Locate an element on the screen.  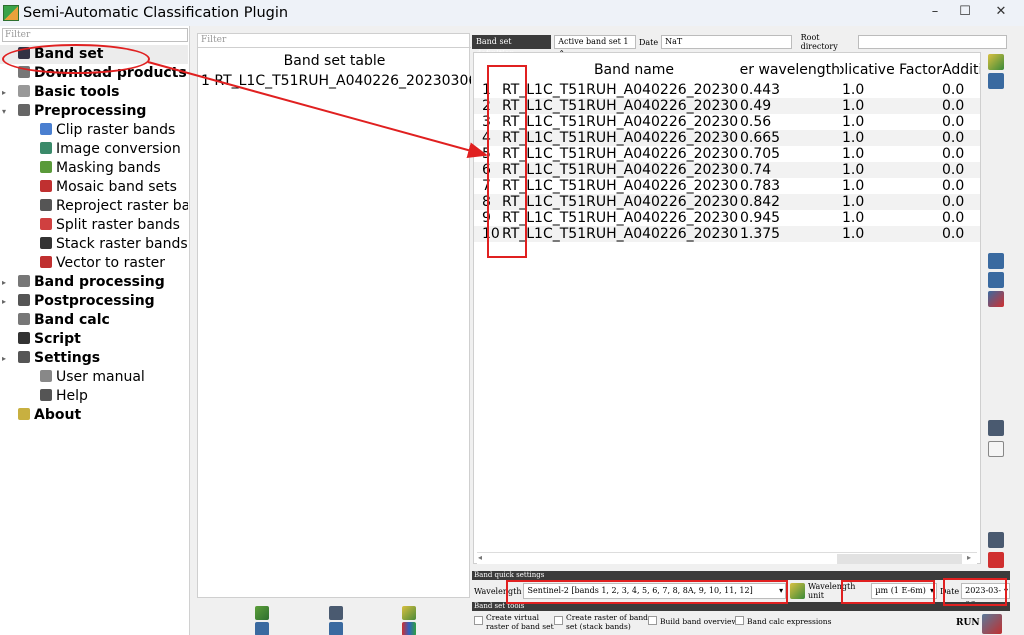
band-row-index: 6 is located at coordinates (492, 170).